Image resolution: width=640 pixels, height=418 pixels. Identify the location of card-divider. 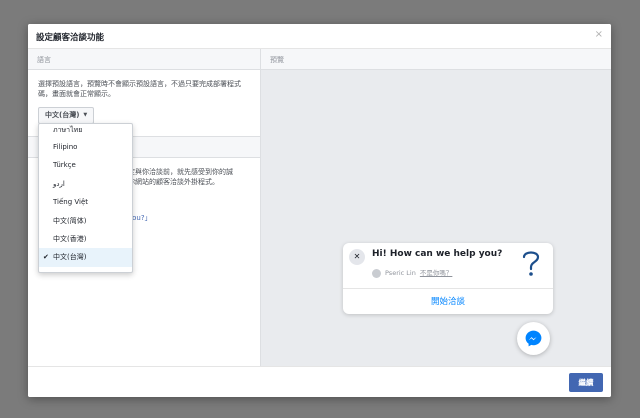
(448, 288).